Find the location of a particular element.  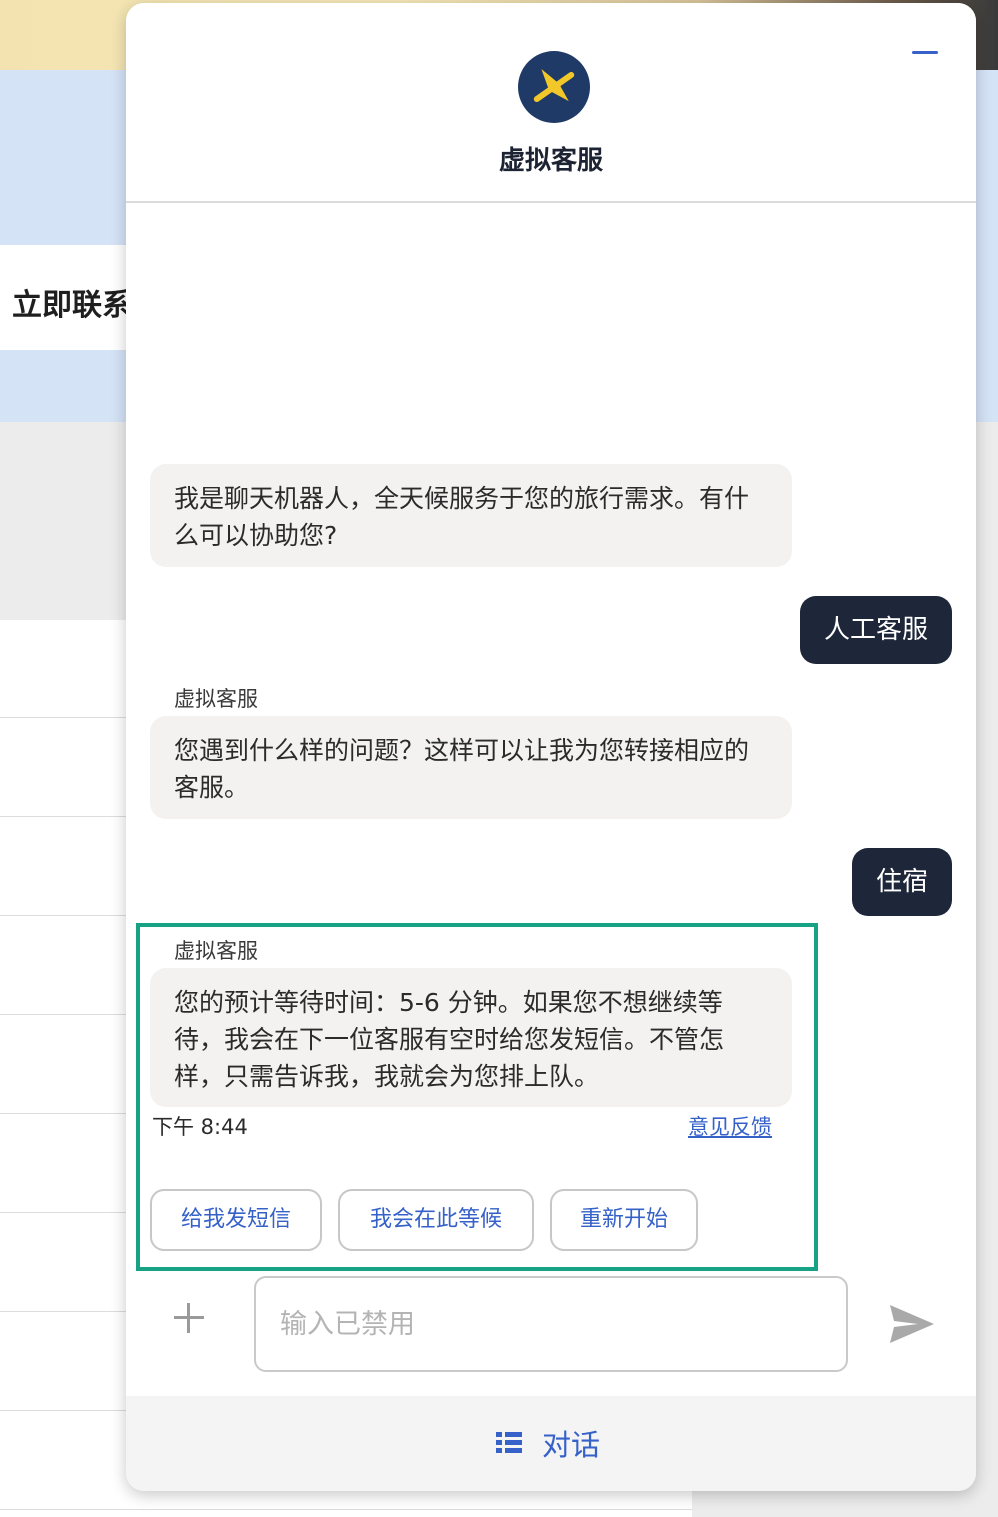

bot-message: 我是聊天机器人，全天候服务于您的旅行需求。有什么可以协助您? is located at coordinates (471, 515).